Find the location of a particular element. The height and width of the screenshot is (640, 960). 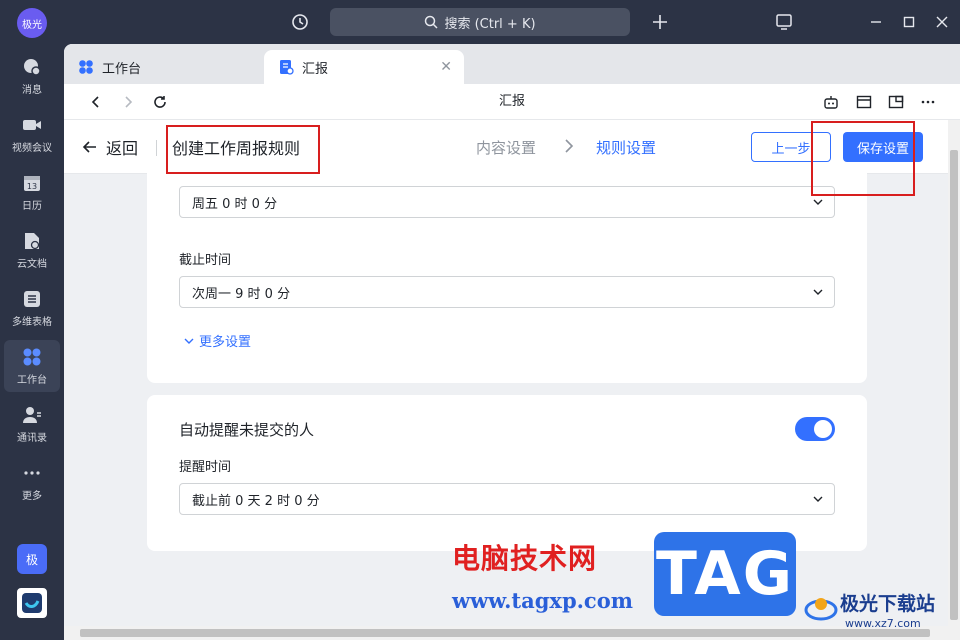

start-time-value: 周五 0 时 0 分 is located at coordinates (235, 204).